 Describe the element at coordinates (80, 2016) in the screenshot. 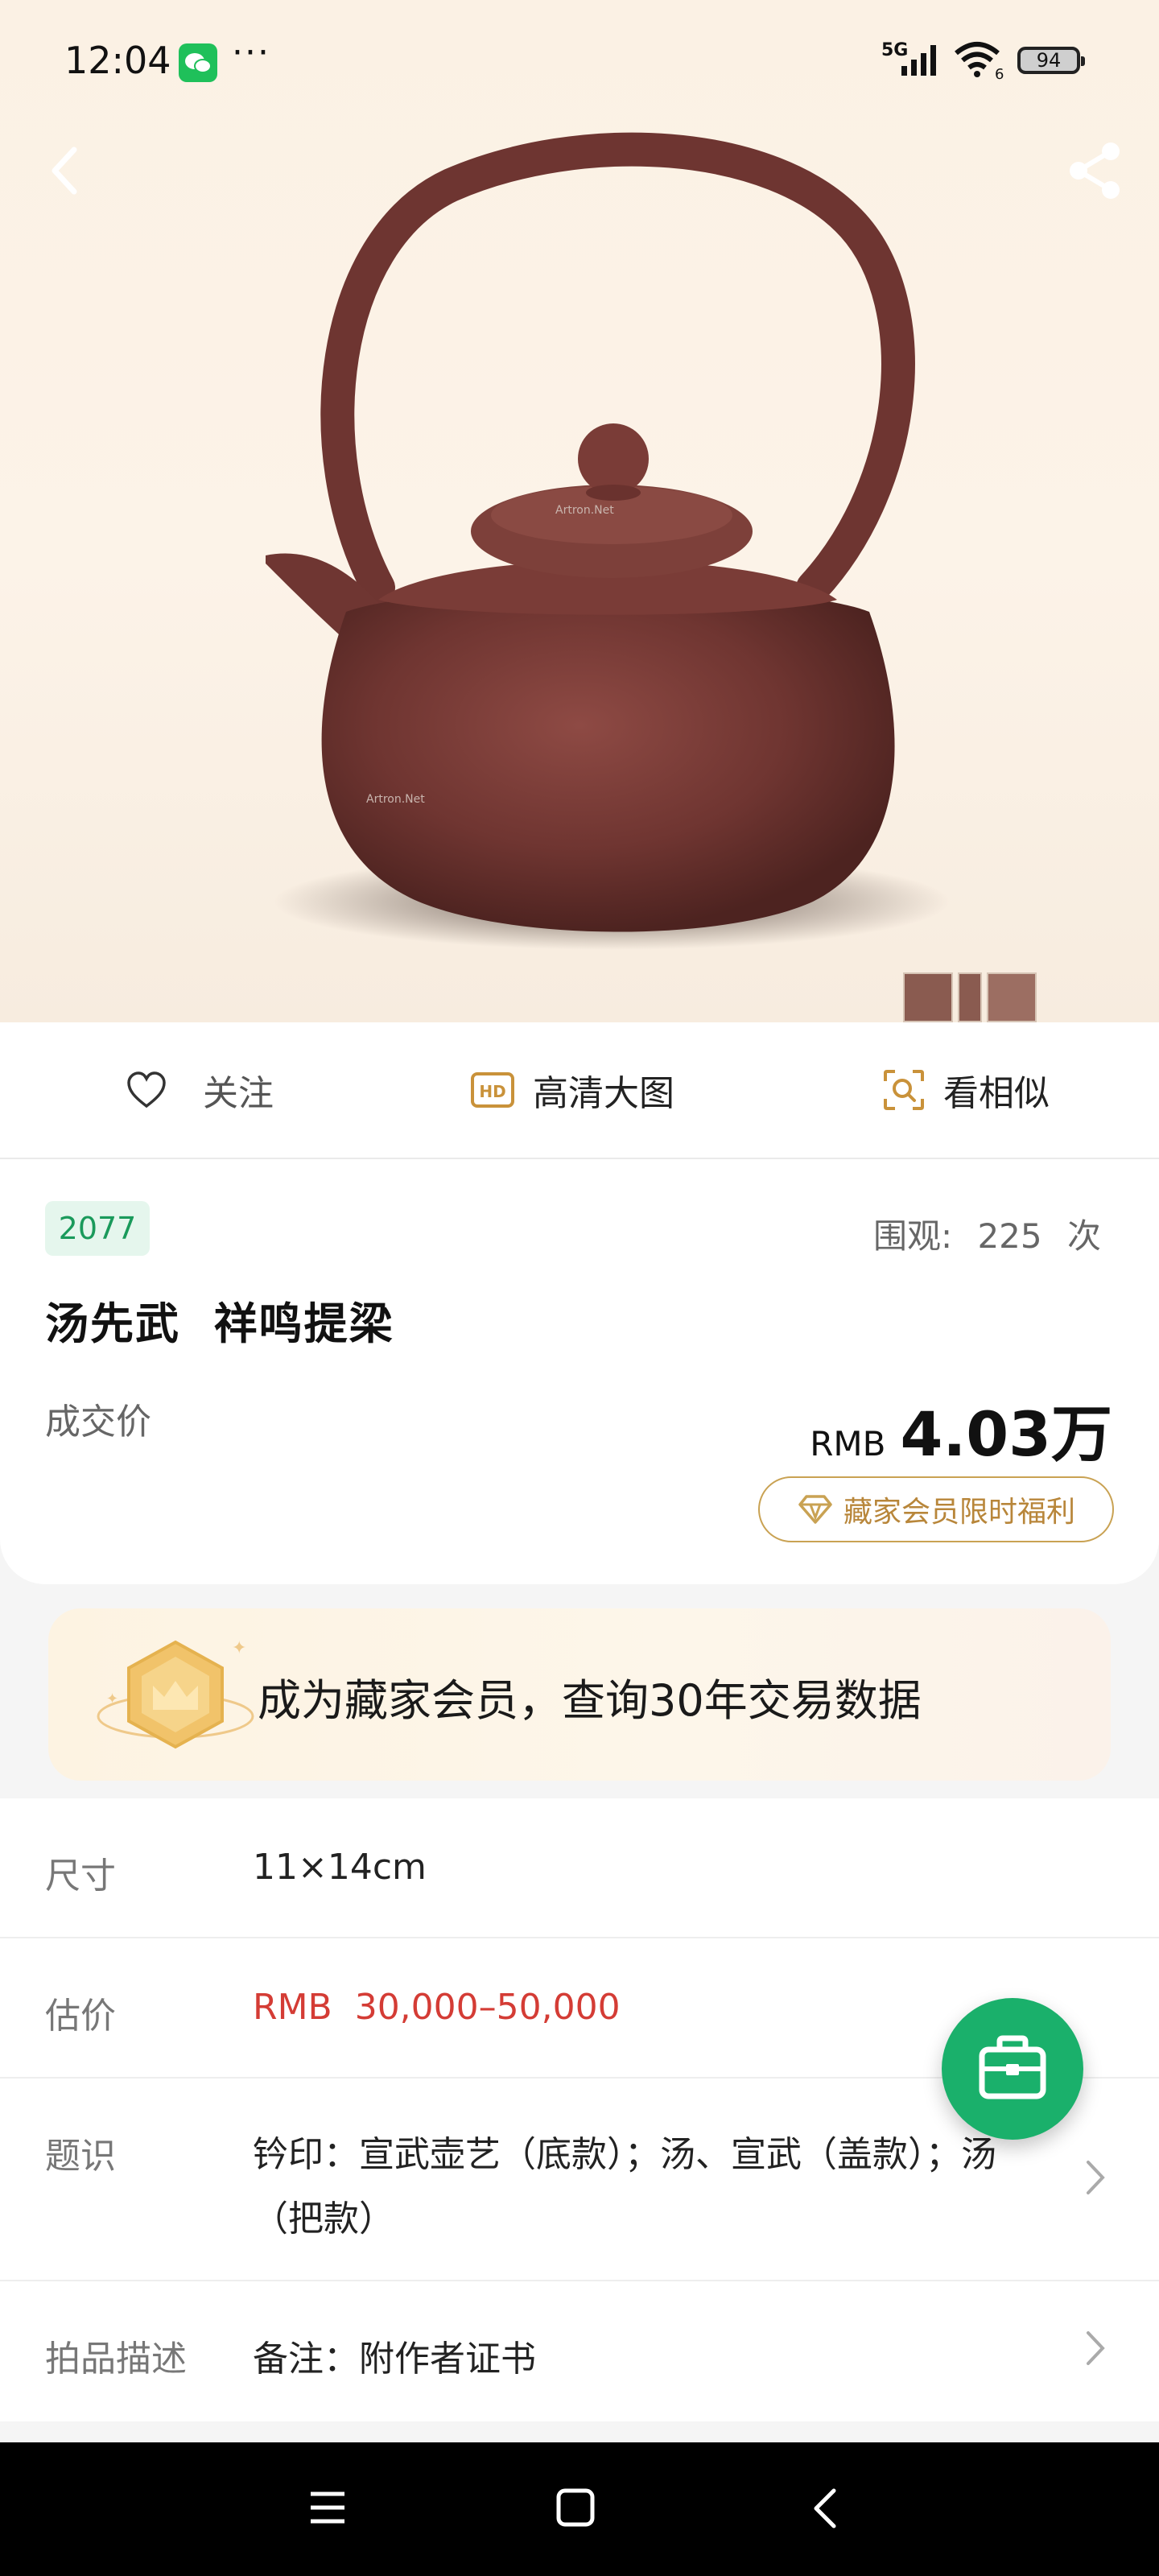

I see `detail-label: 估价` at that location.